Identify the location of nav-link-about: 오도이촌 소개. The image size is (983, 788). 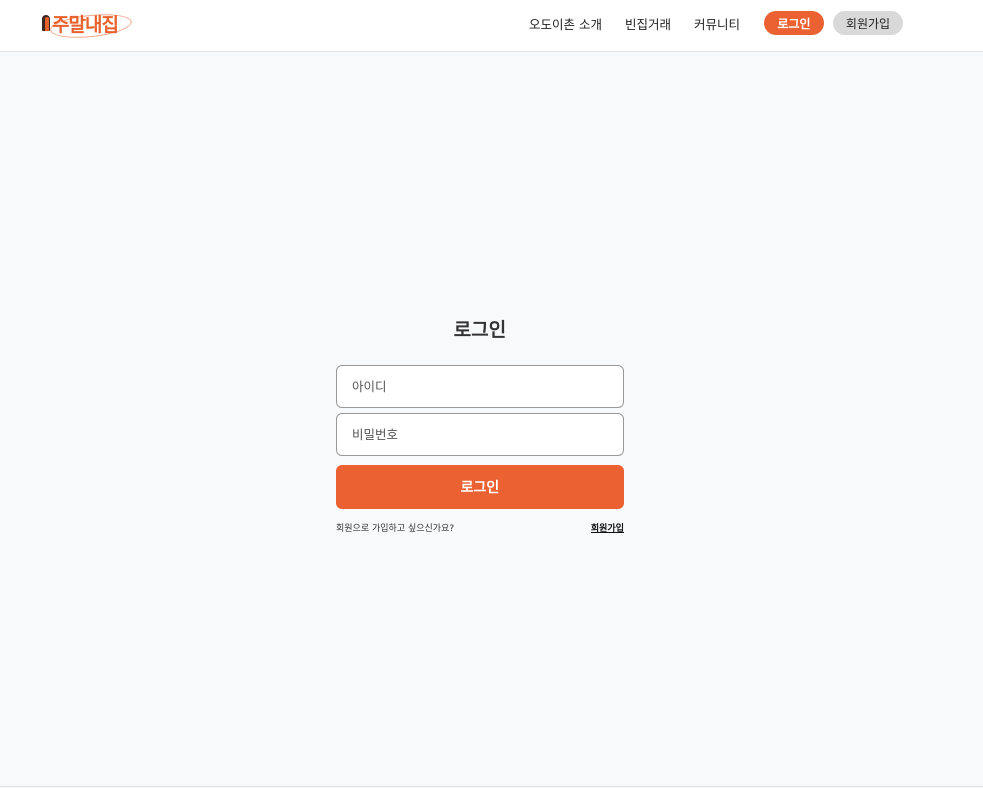
(565, 23).